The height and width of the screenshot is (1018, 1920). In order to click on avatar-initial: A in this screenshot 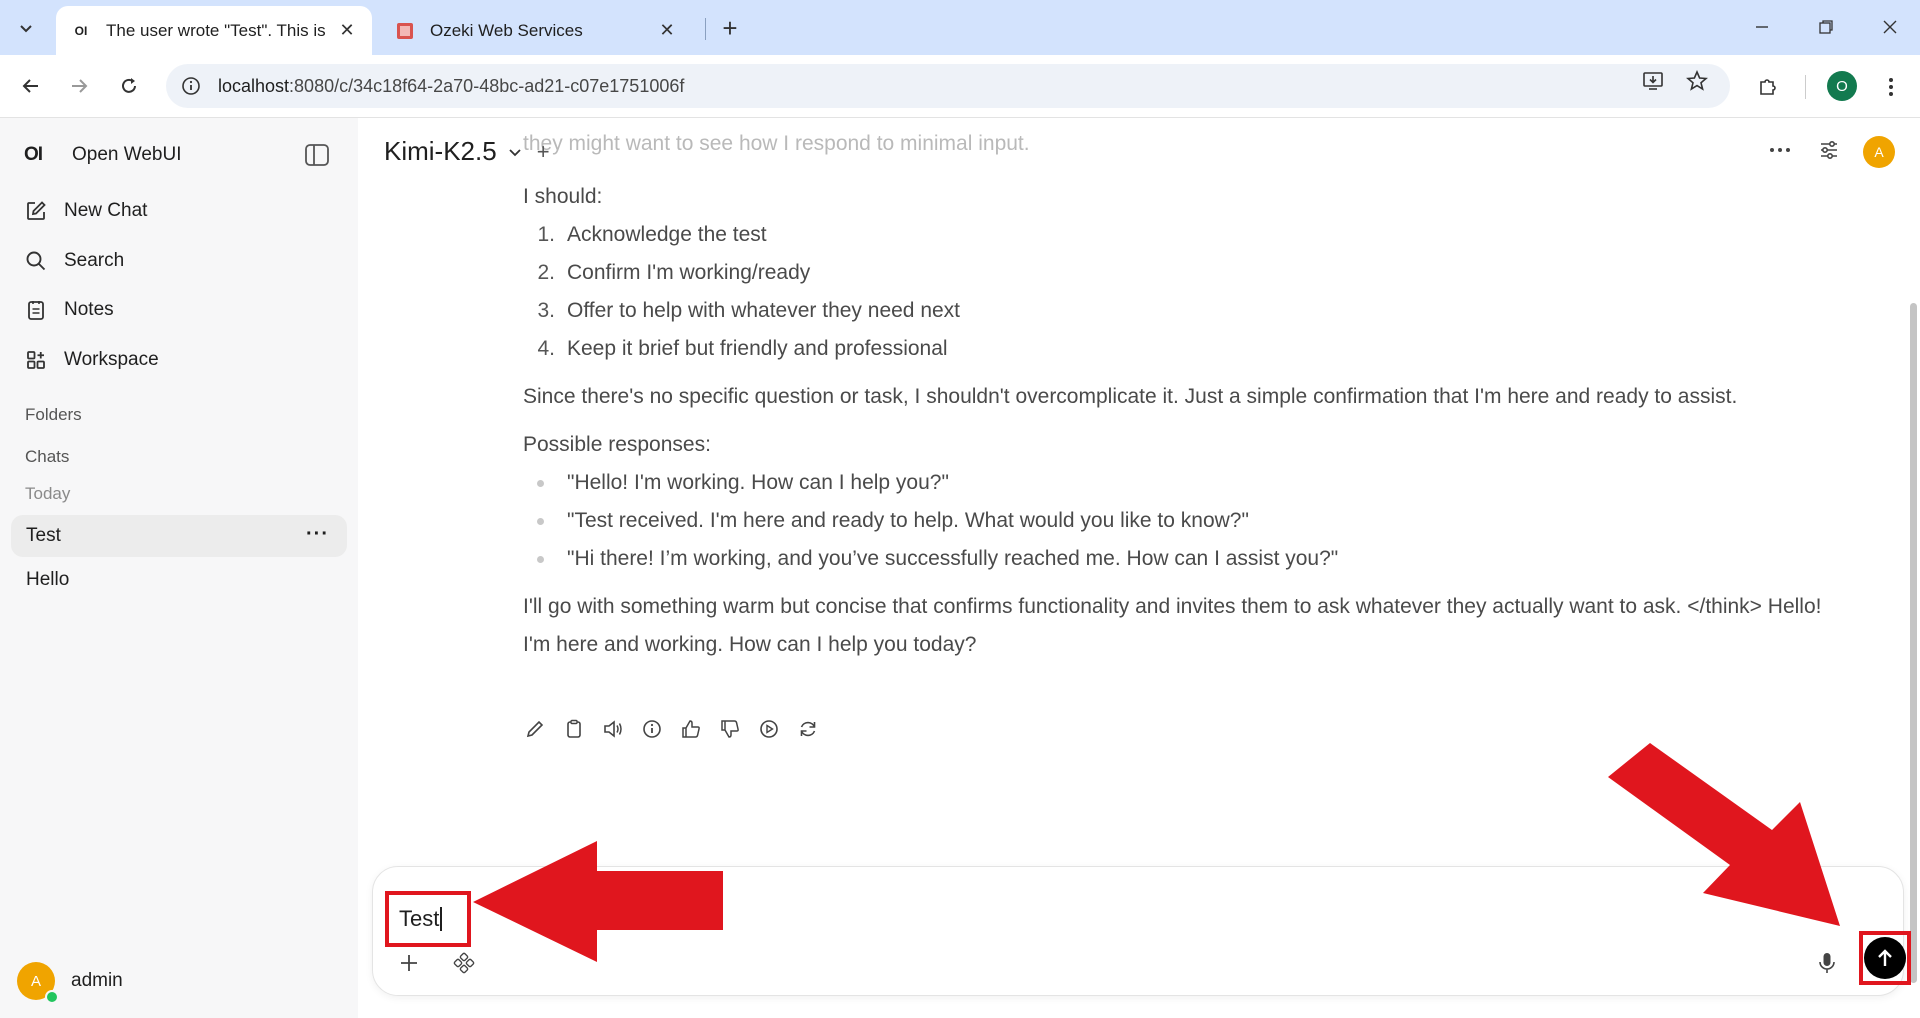, I will do `click(35, 981)`.